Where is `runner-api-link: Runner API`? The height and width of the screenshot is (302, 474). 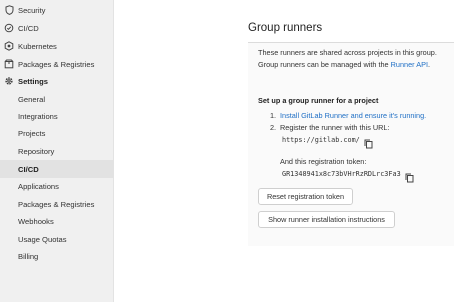 runner-api-link: Runner API is located at coordinates (409, 64).